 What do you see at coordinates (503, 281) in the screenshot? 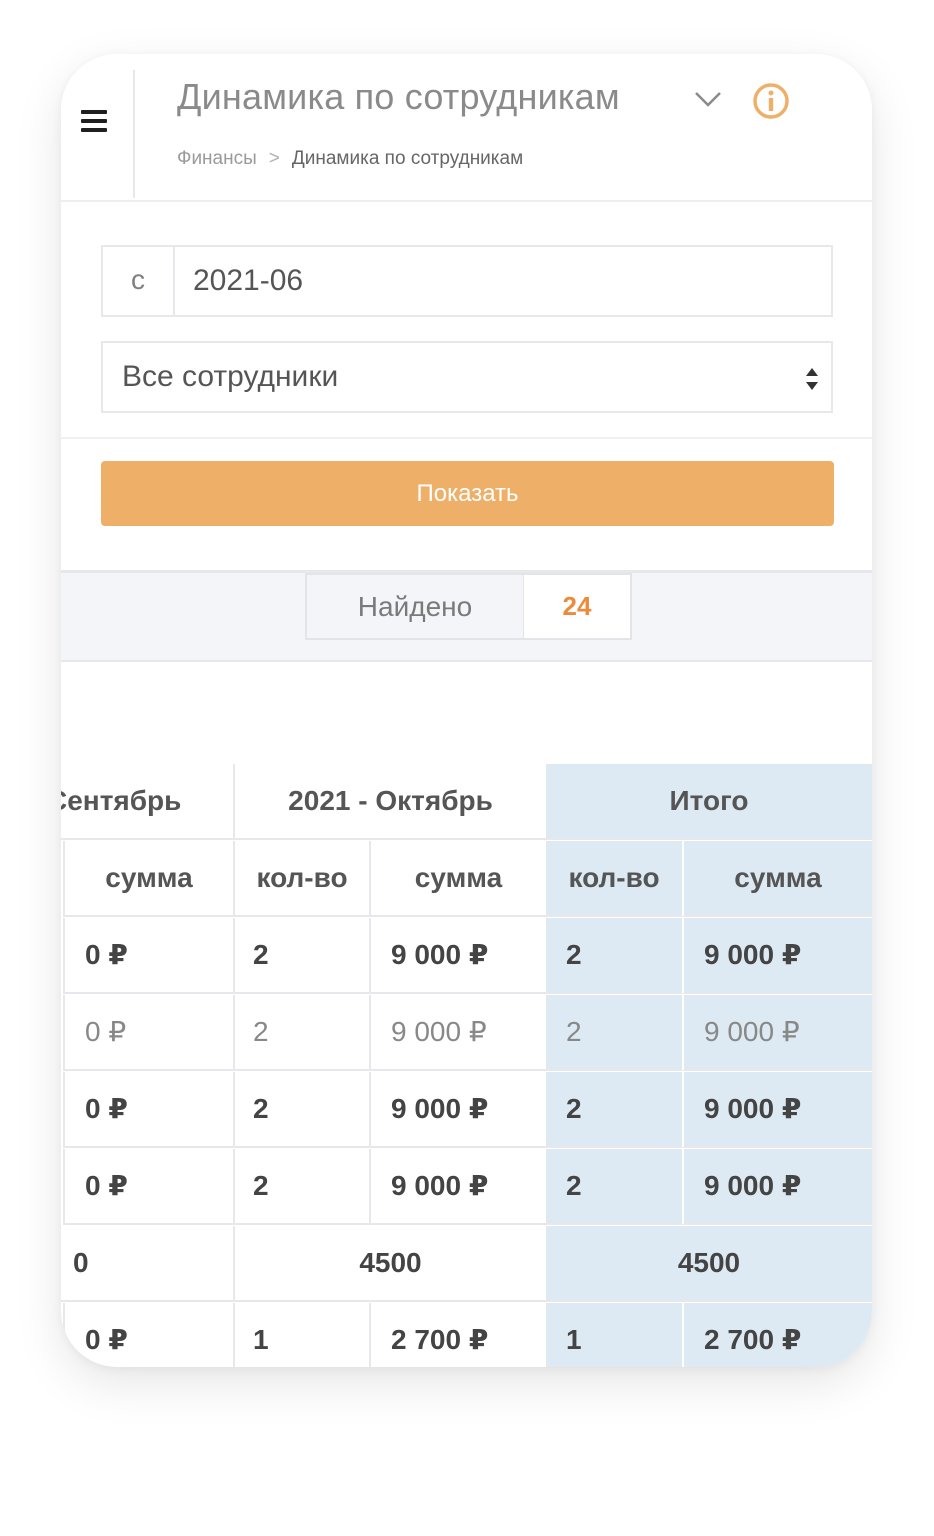
I see `date-from-input` at bounding box center [503, 281].